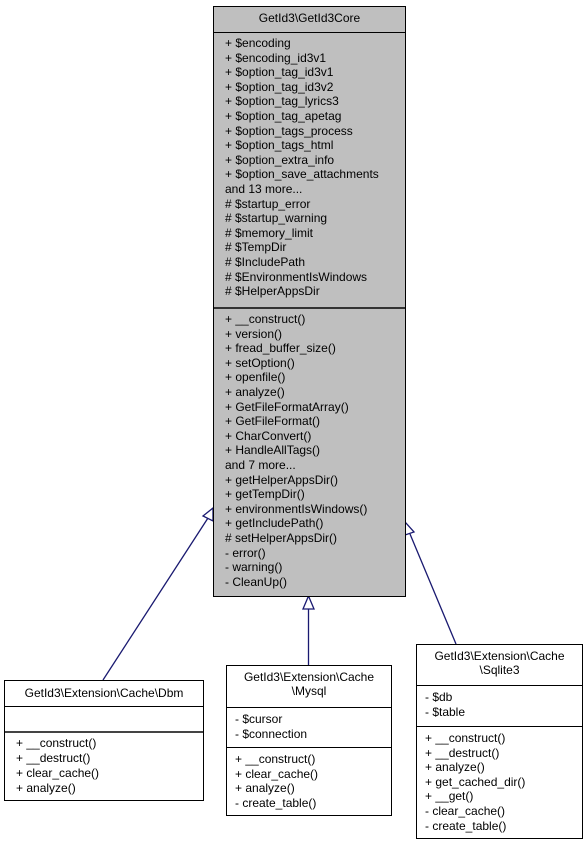 This screenshot has width=587, height=844. Describe the element at coordinates (499, 670) in the screenshot. I see `class-name-line: \Sqlite3` at that location.